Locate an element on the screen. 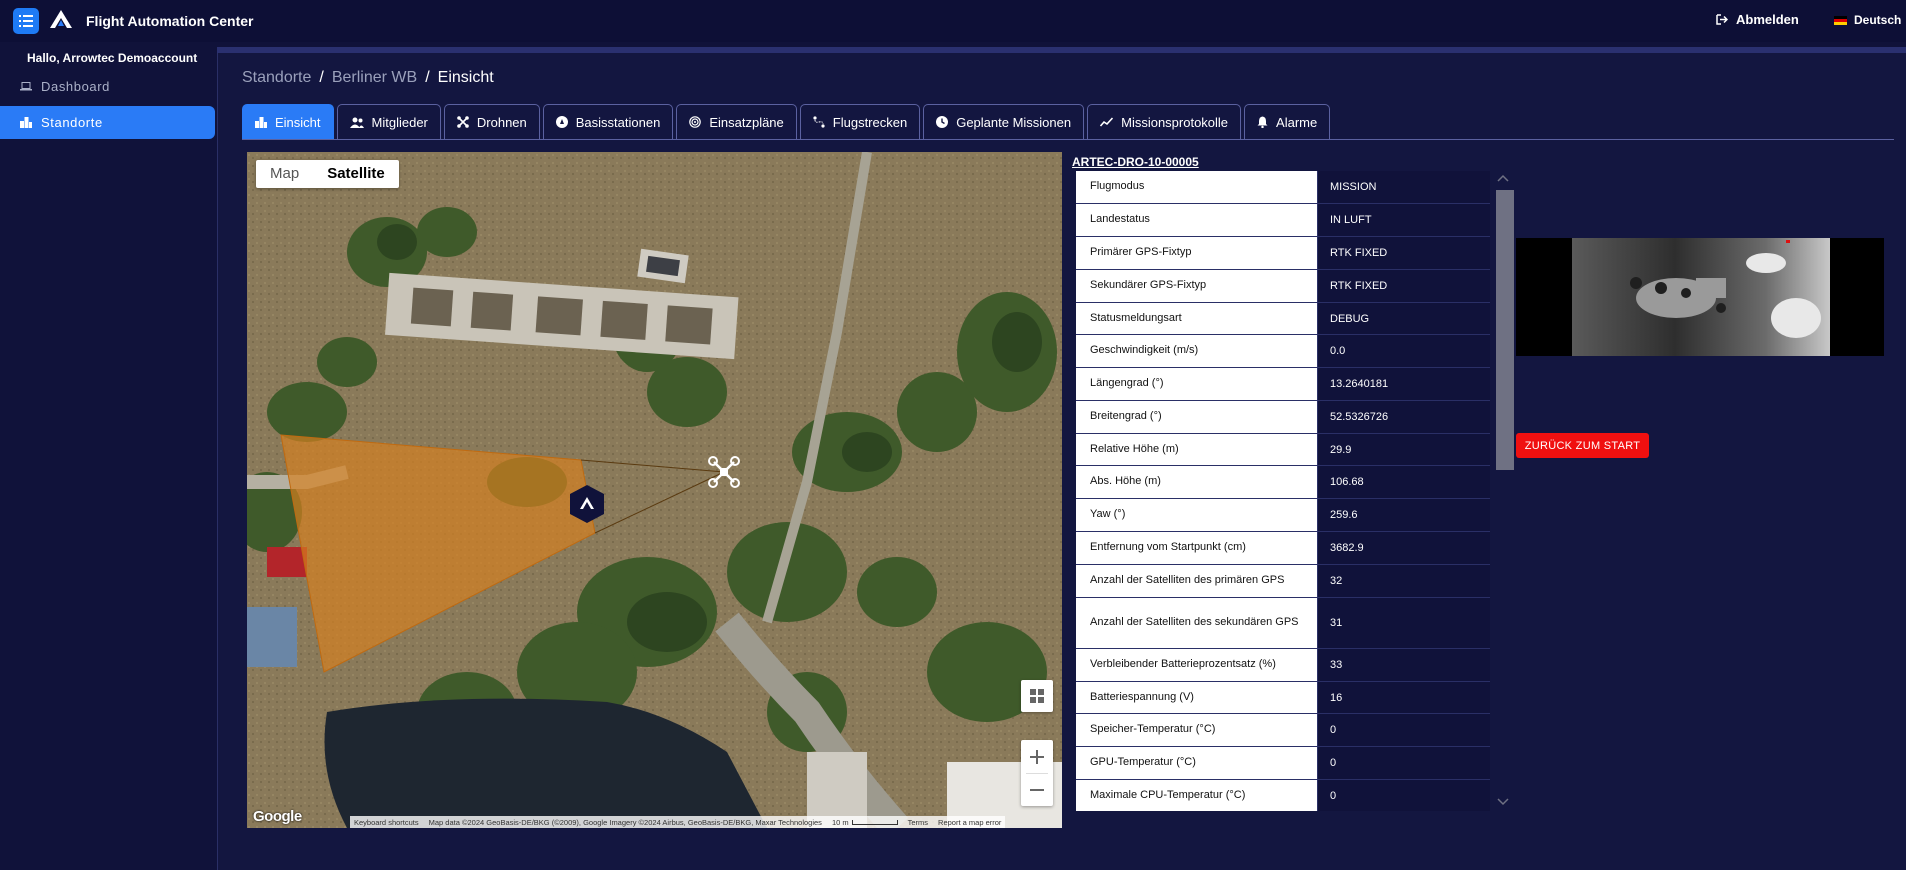 This screenshot has height=870, width=1906. tab-geplante-missionen: Geplante Missionen is located at coordinates (1004, 121).